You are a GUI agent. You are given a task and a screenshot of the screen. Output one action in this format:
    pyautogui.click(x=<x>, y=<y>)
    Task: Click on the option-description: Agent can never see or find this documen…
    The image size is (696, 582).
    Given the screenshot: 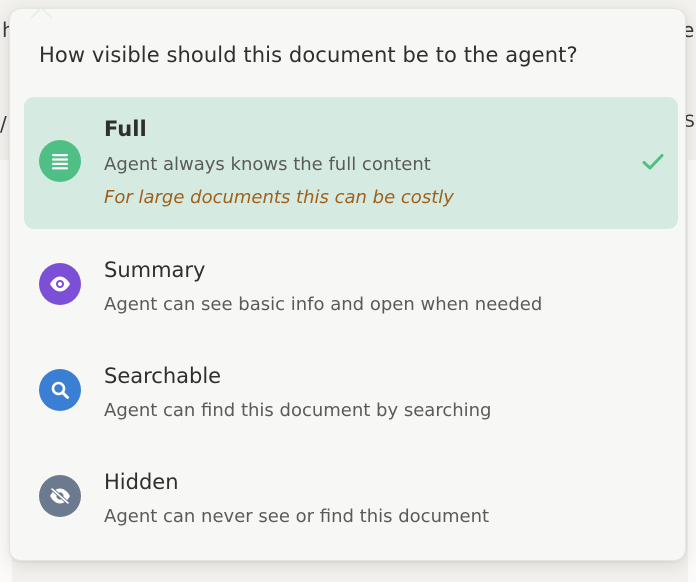 What is the action you would take?
    pyautogui.click(x=297, y=516)
    